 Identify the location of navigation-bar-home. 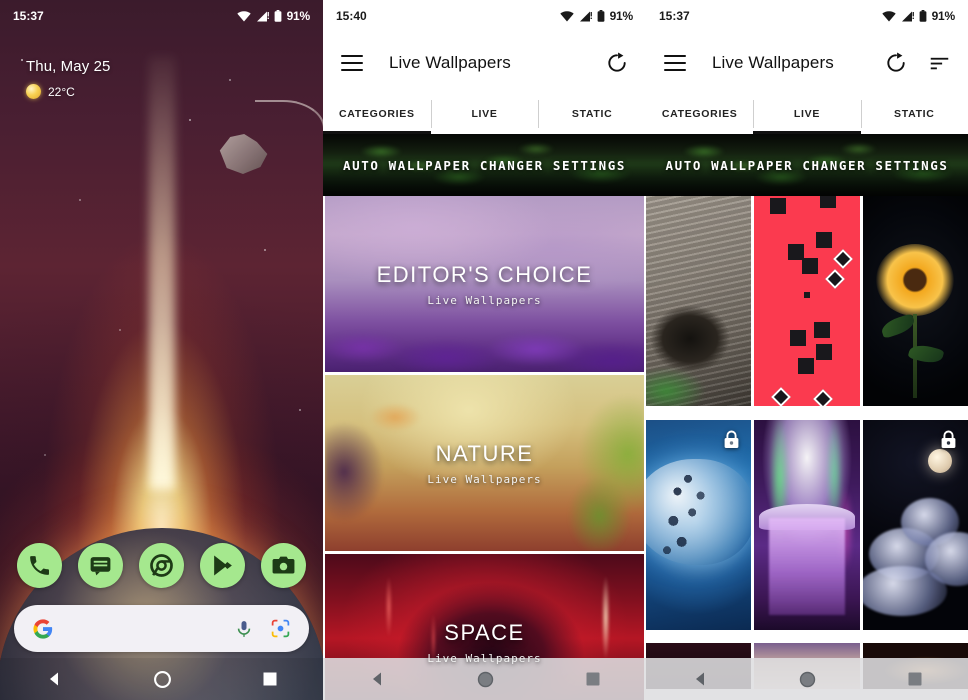
(161, 679).